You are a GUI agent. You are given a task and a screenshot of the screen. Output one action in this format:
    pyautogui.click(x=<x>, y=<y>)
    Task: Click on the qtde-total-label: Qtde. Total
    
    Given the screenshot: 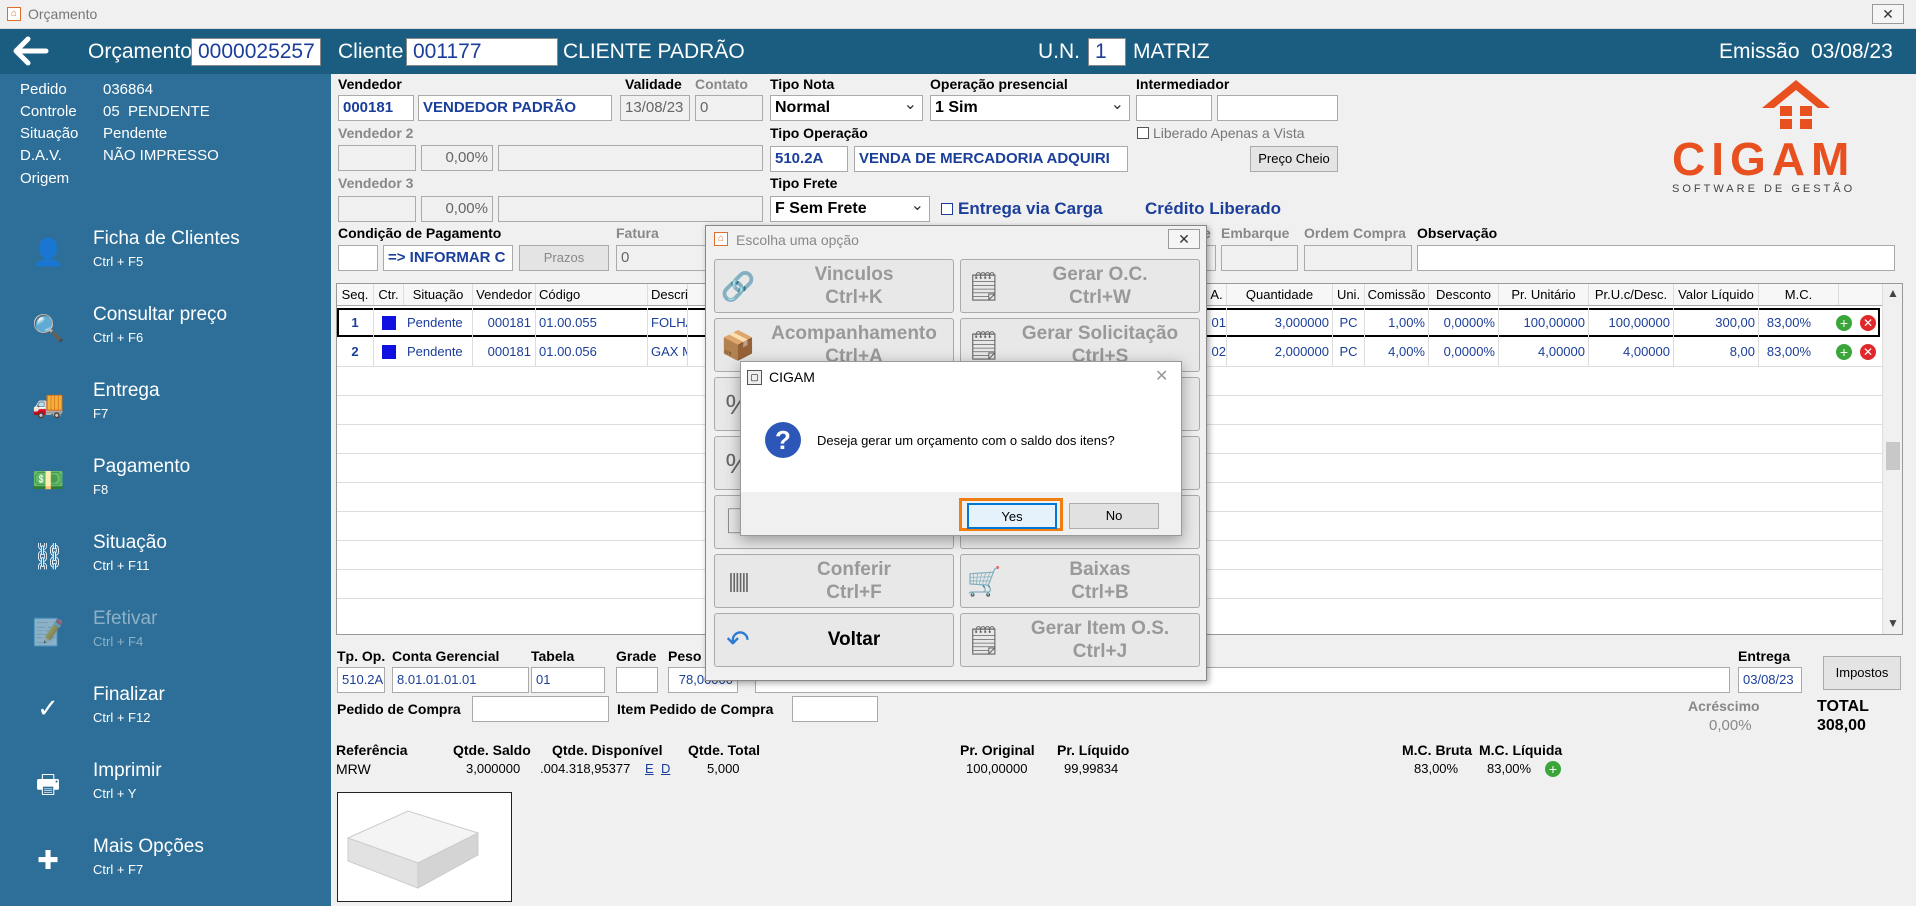 What is the action you would take?
    pyautogui.click(x=724, y=750)
    